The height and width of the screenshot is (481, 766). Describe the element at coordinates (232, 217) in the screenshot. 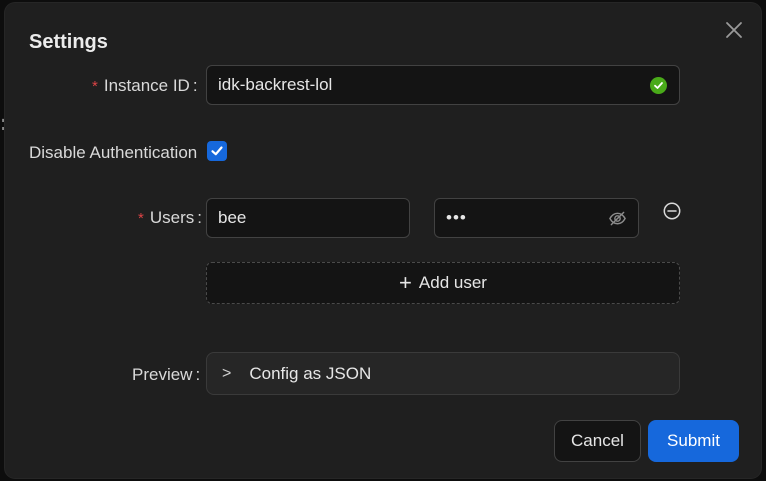

I see `username-value: bee` at that location.